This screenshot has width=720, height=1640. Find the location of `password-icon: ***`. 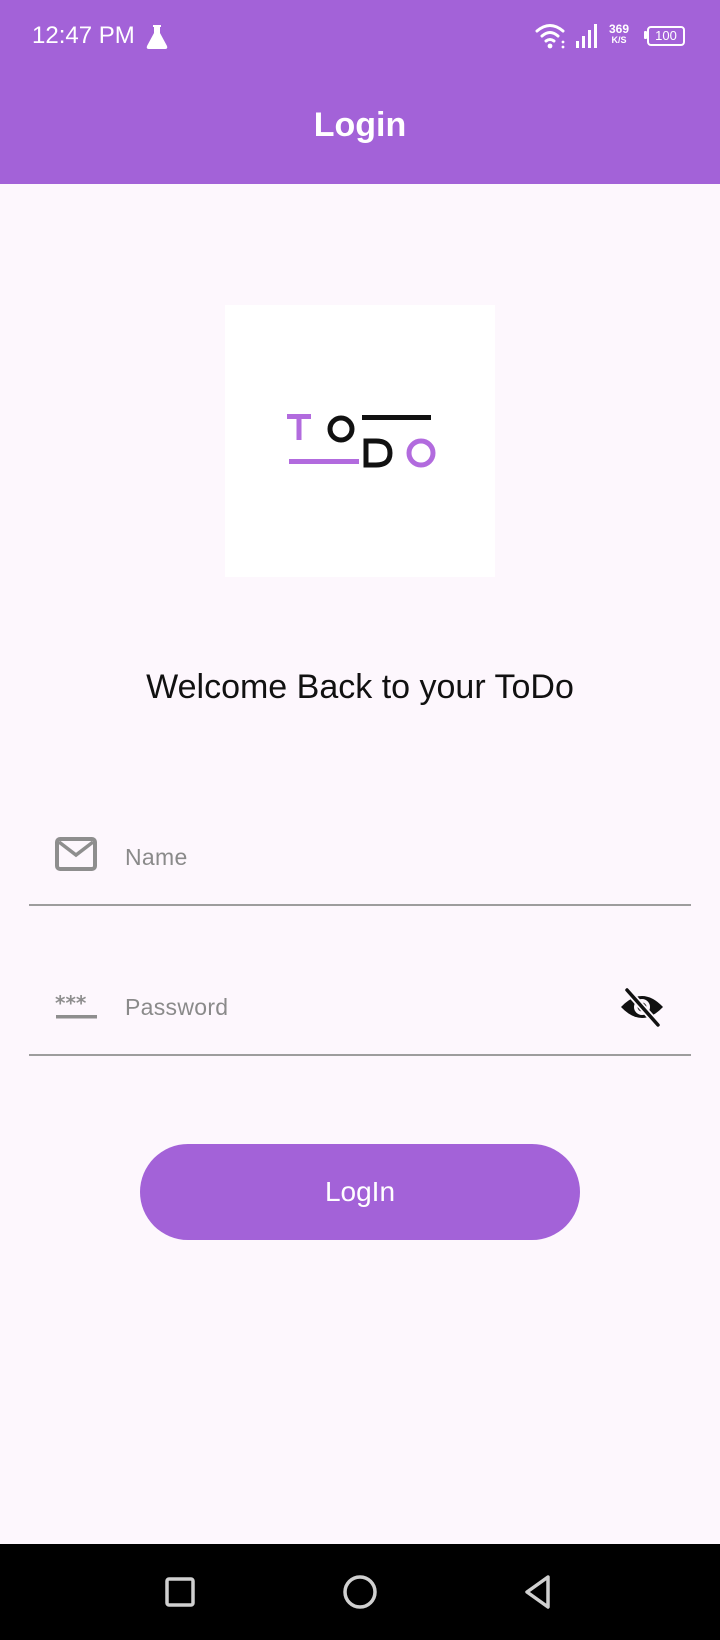

password-icon: *** is located at coordinates (76, 1005).